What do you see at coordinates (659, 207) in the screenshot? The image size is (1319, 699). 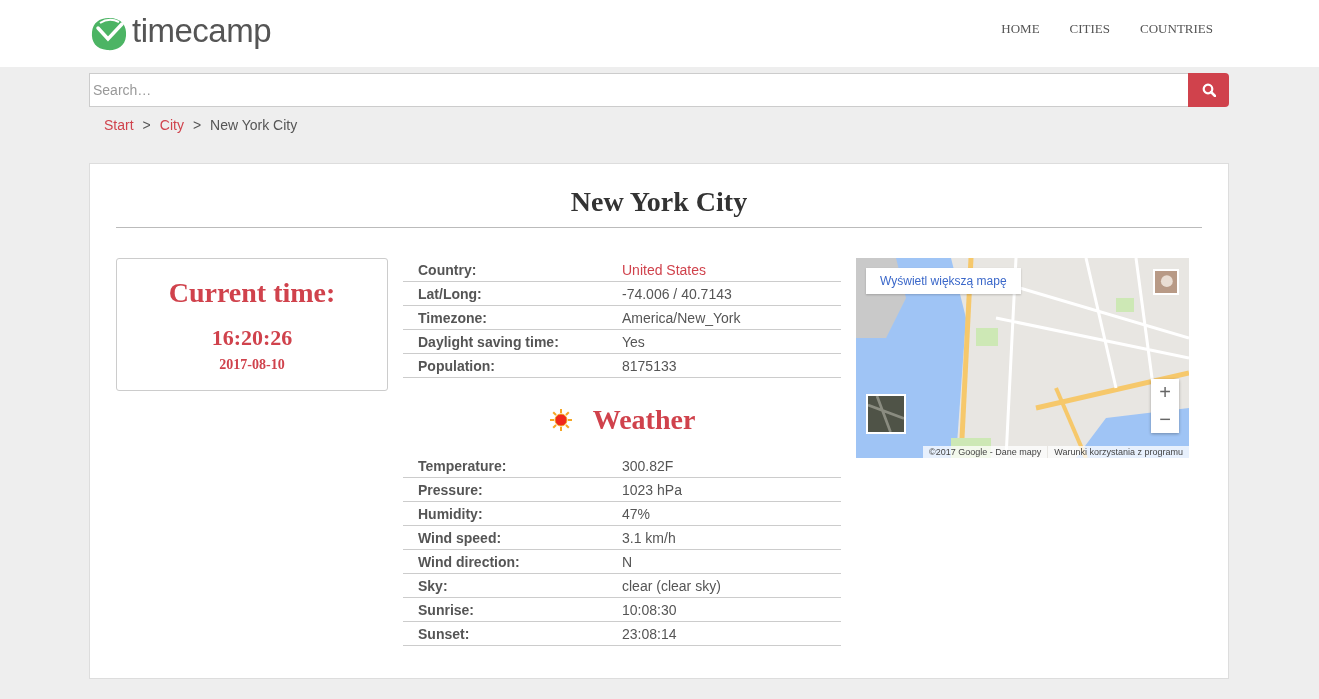 I see `page-title: New York City` at bounding box center [659, 207].